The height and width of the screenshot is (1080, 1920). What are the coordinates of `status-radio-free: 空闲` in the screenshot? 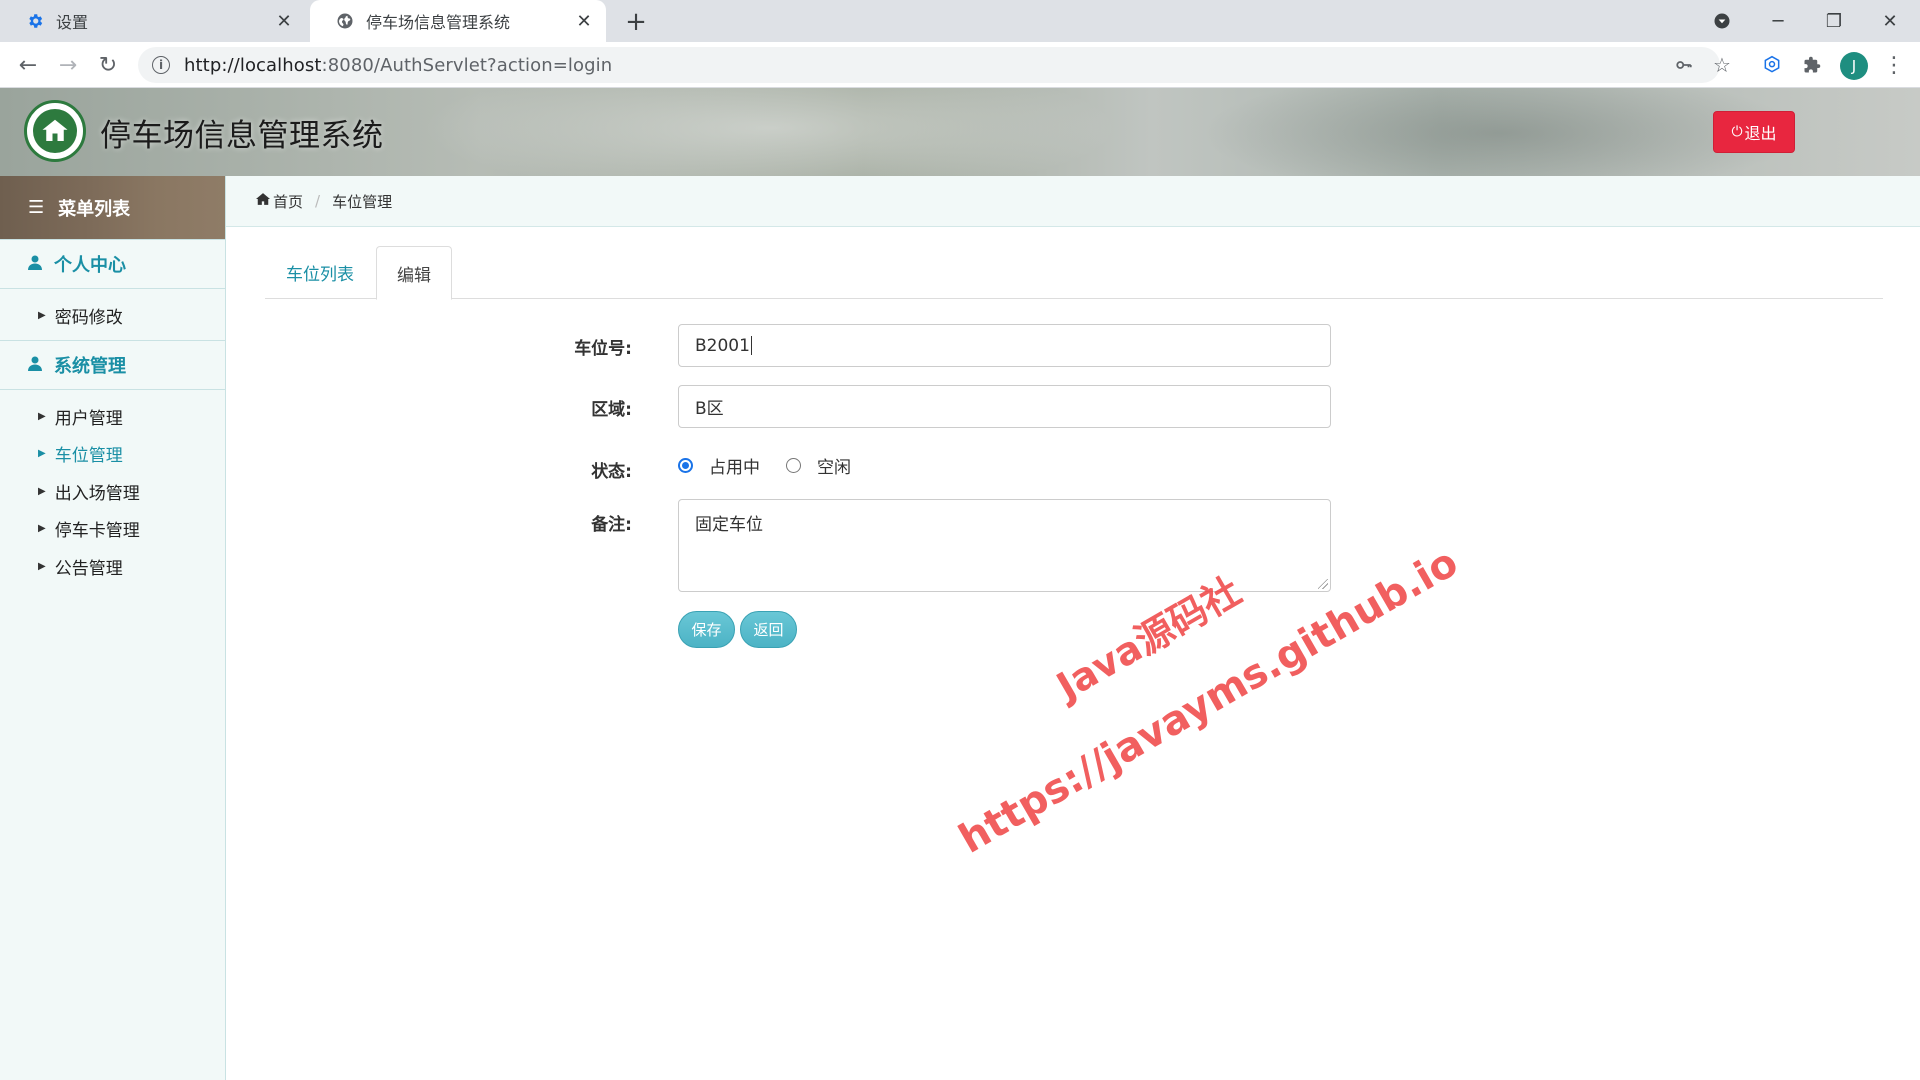 It's located at (818, 465).